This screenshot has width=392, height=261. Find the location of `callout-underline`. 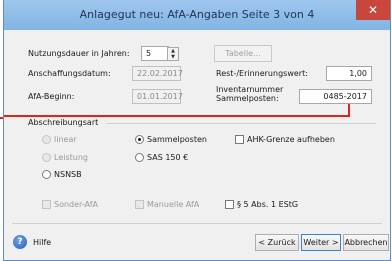

callout-underline is located at coordinates (177, 116).